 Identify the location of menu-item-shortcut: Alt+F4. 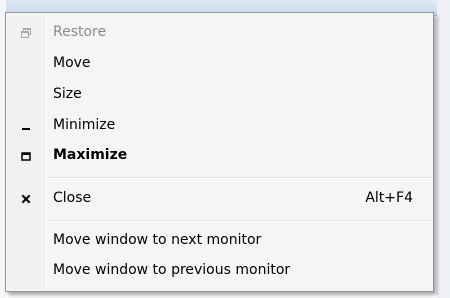
(389, 198).